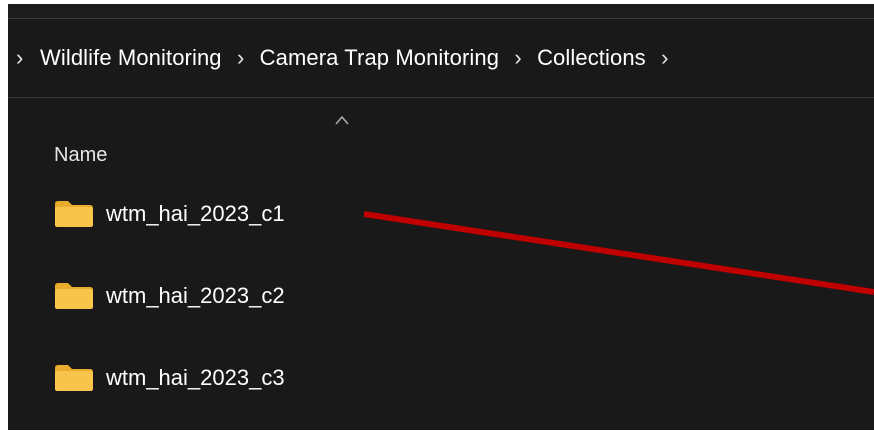 The image size is (874, 437). Describe the element at coordinates (308, 378) in the screenshot. I see `list-item-folder-c3: wtm_hai_2023_c3` at that location.